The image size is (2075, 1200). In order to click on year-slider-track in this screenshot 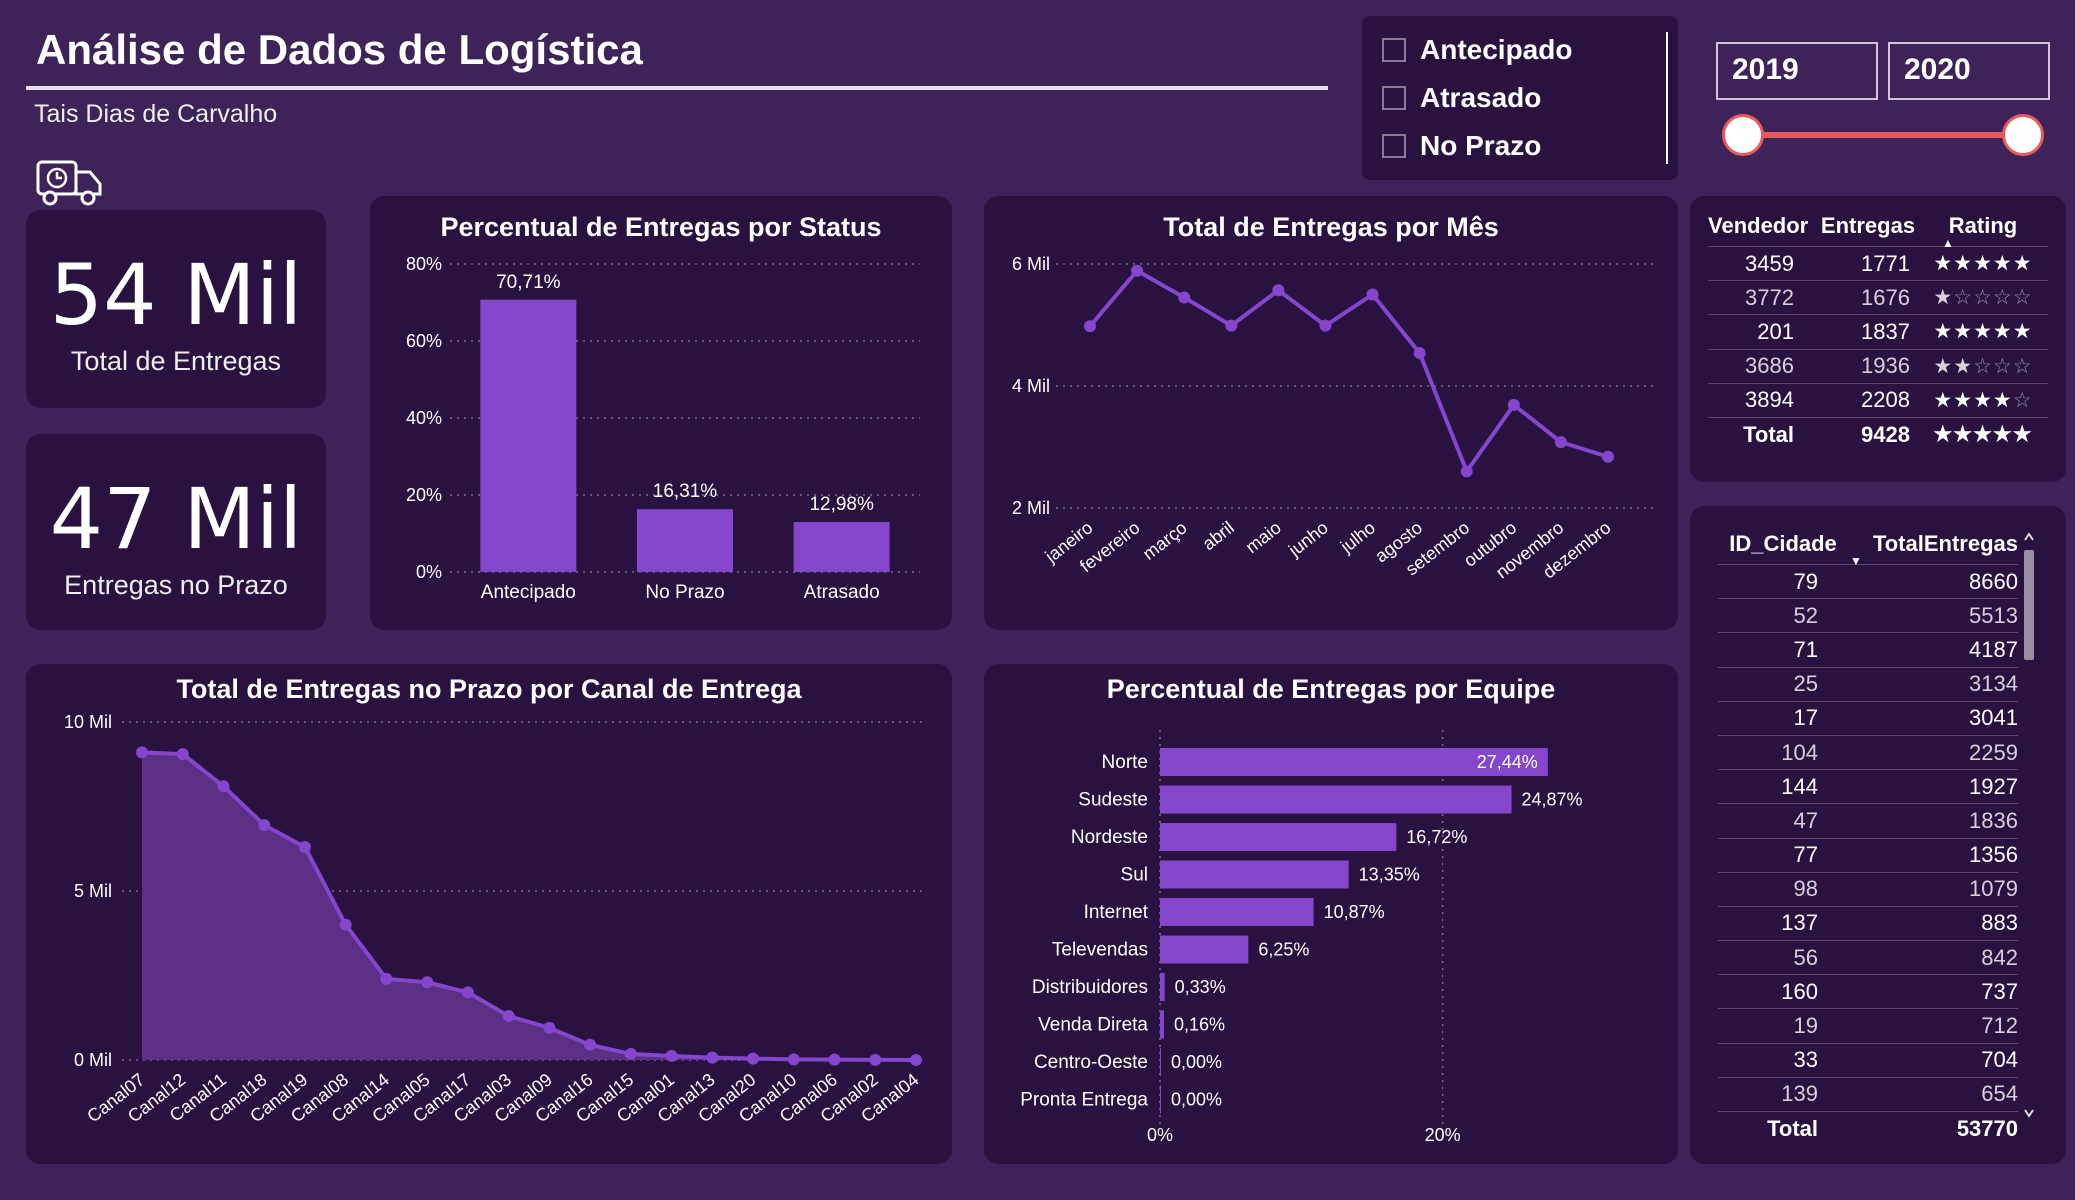, I will do `click(1884, 135)`.